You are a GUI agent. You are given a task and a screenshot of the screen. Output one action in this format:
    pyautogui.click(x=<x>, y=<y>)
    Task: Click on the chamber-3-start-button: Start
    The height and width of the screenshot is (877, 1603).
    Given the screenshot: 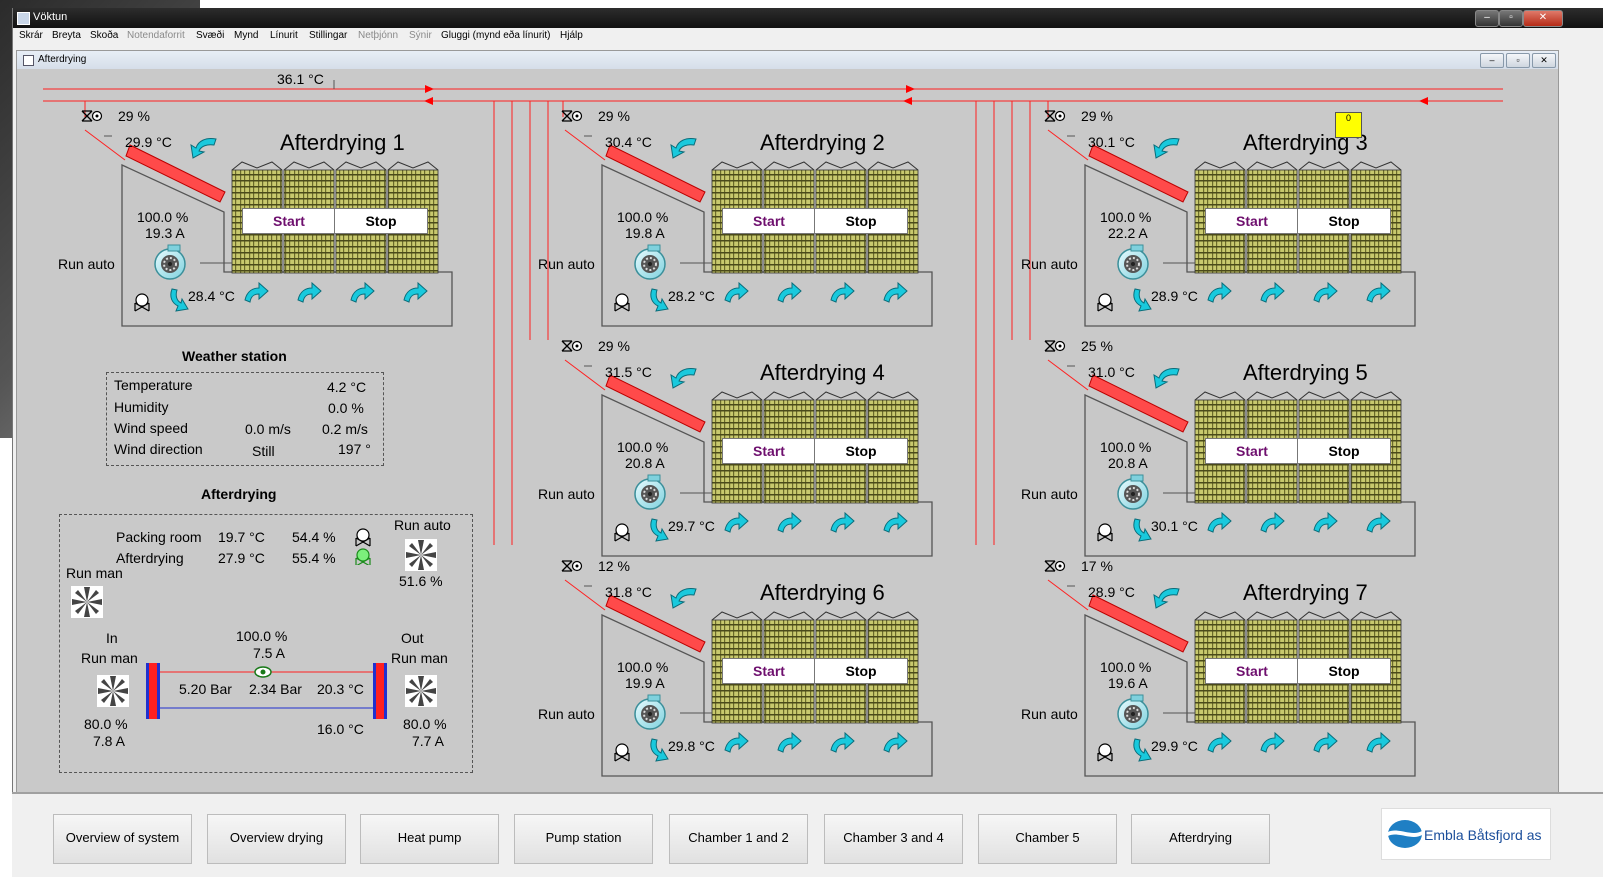 What is the action you would take?
    pyautogui.click(x=1252, y=221)
    